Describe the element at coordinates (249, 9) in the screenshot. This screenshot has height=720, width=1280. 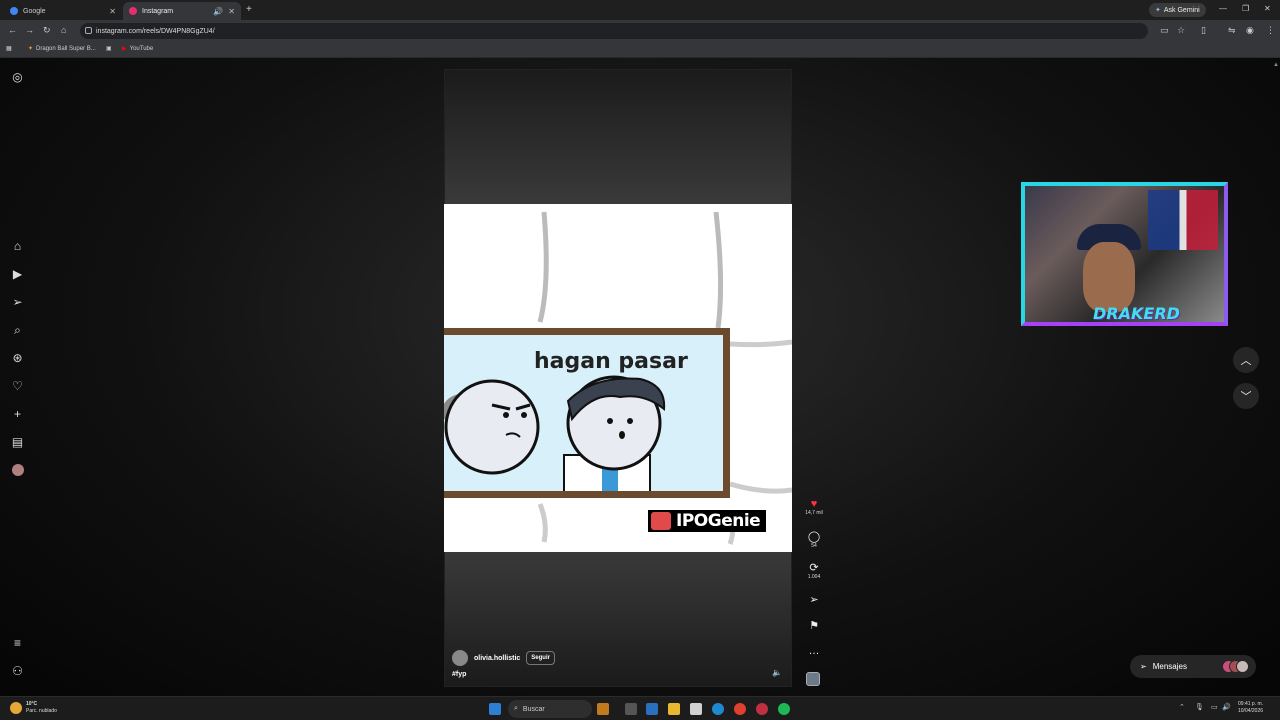
I see `new-tab-button: +` at that location.